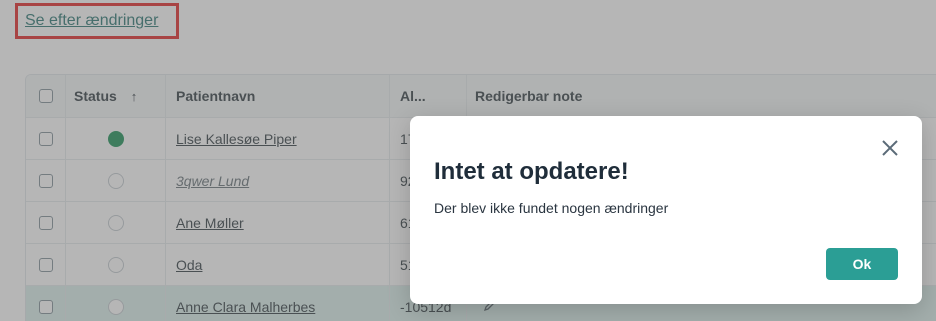 The image size is (936, 321). What do you see at coordinates (890, 148) in the screenshot?
I see `close-icon` at bounding box center [890, 148].